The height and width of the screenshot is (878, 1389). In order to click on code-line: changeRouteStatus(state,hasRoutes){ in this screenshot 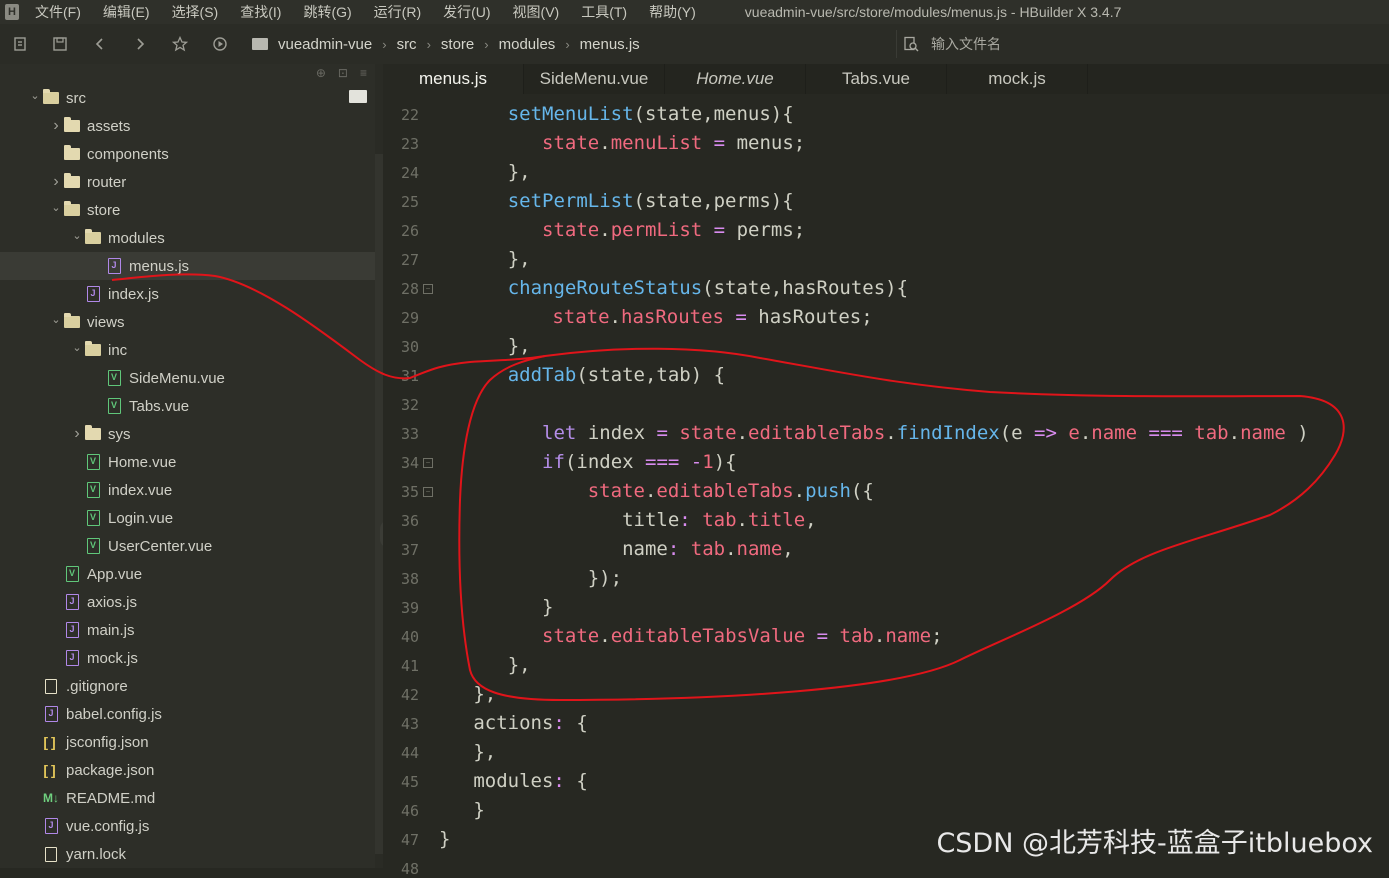, I will do `click(708, 288)`.